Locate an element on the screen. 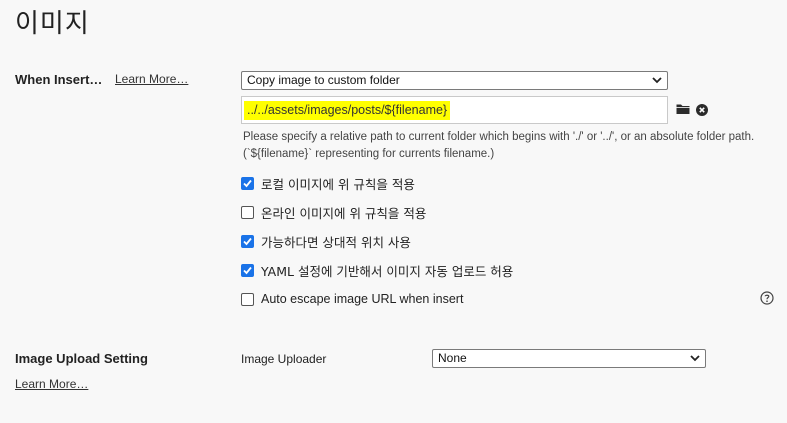  option-apply-local-images: 로컬 이미지에 위 규칙을 적용 is located at coordinates (328, 183).